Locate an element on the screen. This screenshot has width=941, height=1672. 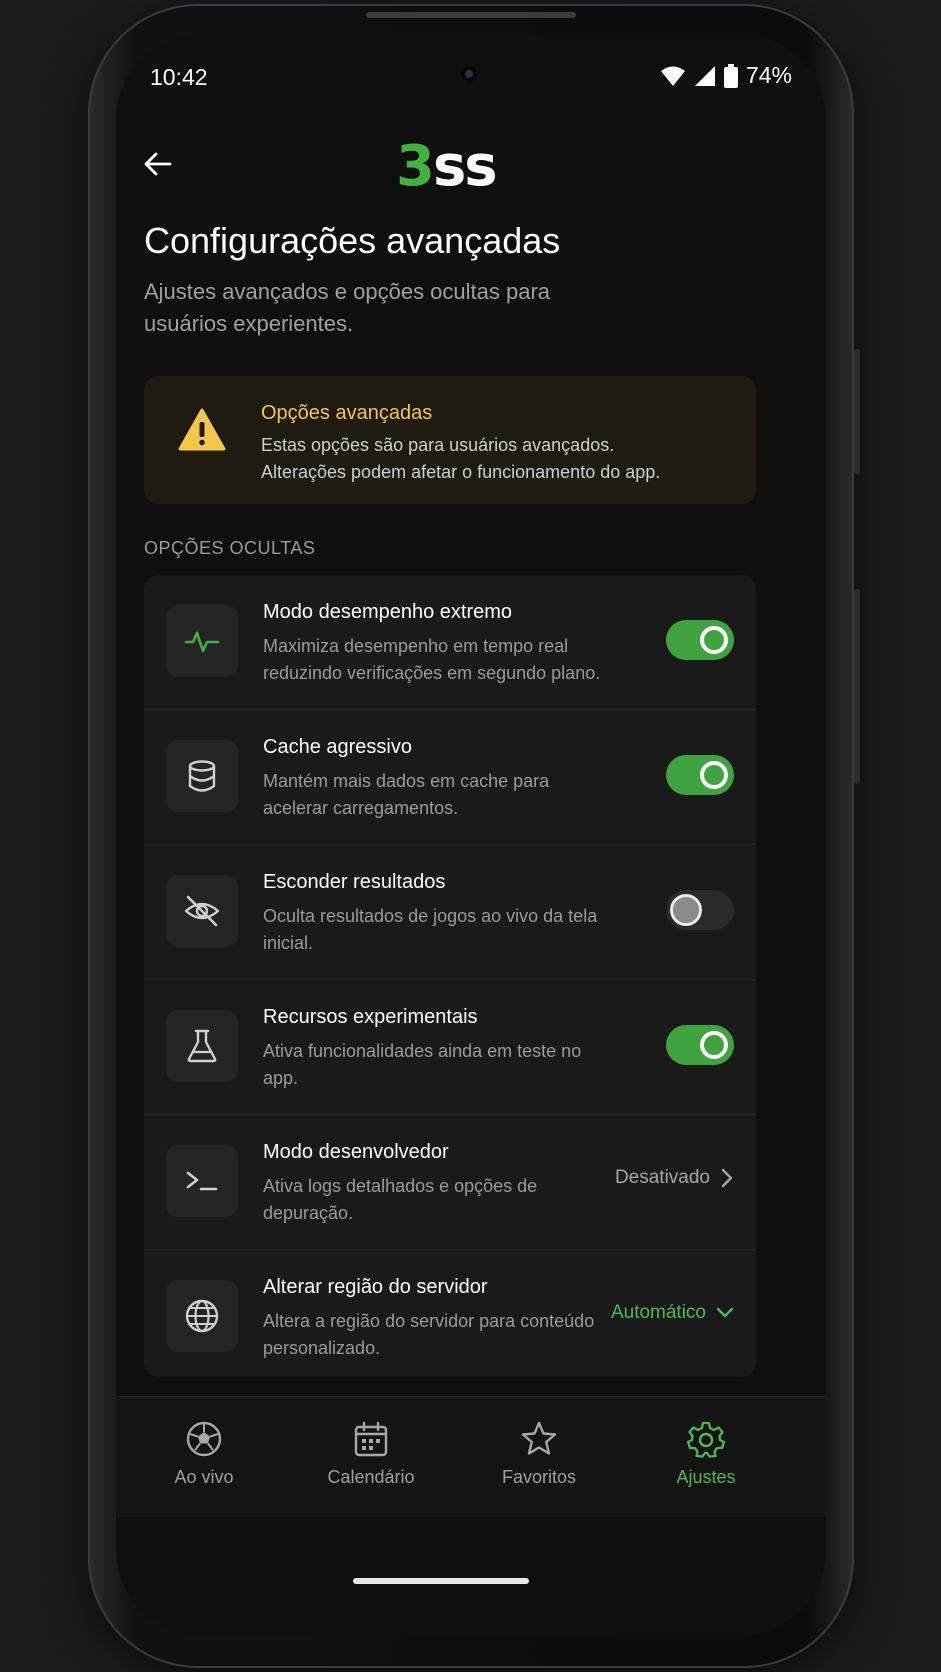
soccer-ball-icon is located at coordinates (204, 1439).